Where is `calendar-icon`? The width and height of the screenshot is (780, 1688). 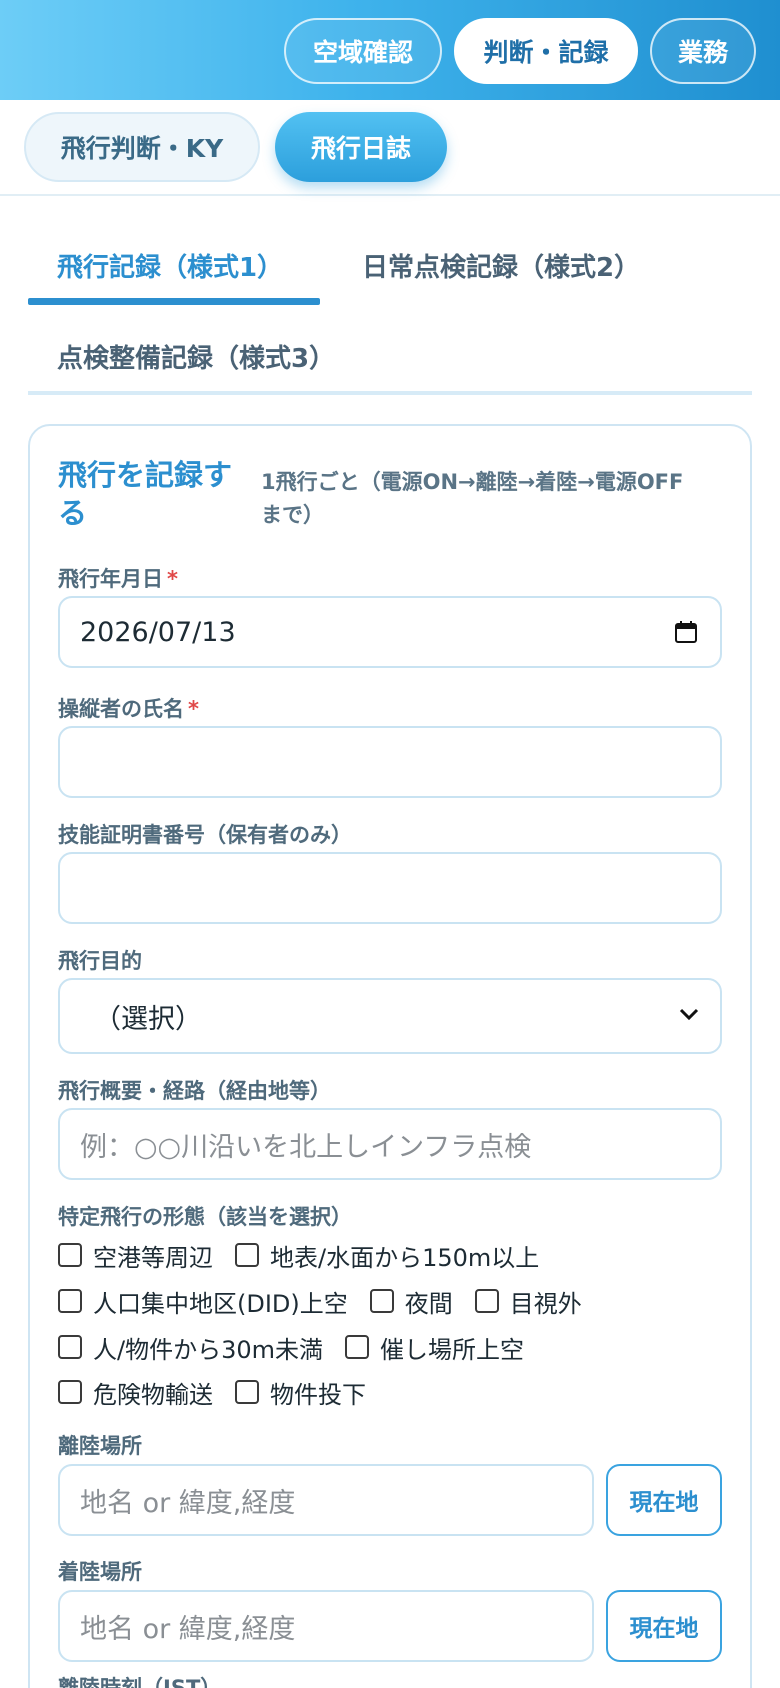
calendar-icon is located at coordinates (686, 632).